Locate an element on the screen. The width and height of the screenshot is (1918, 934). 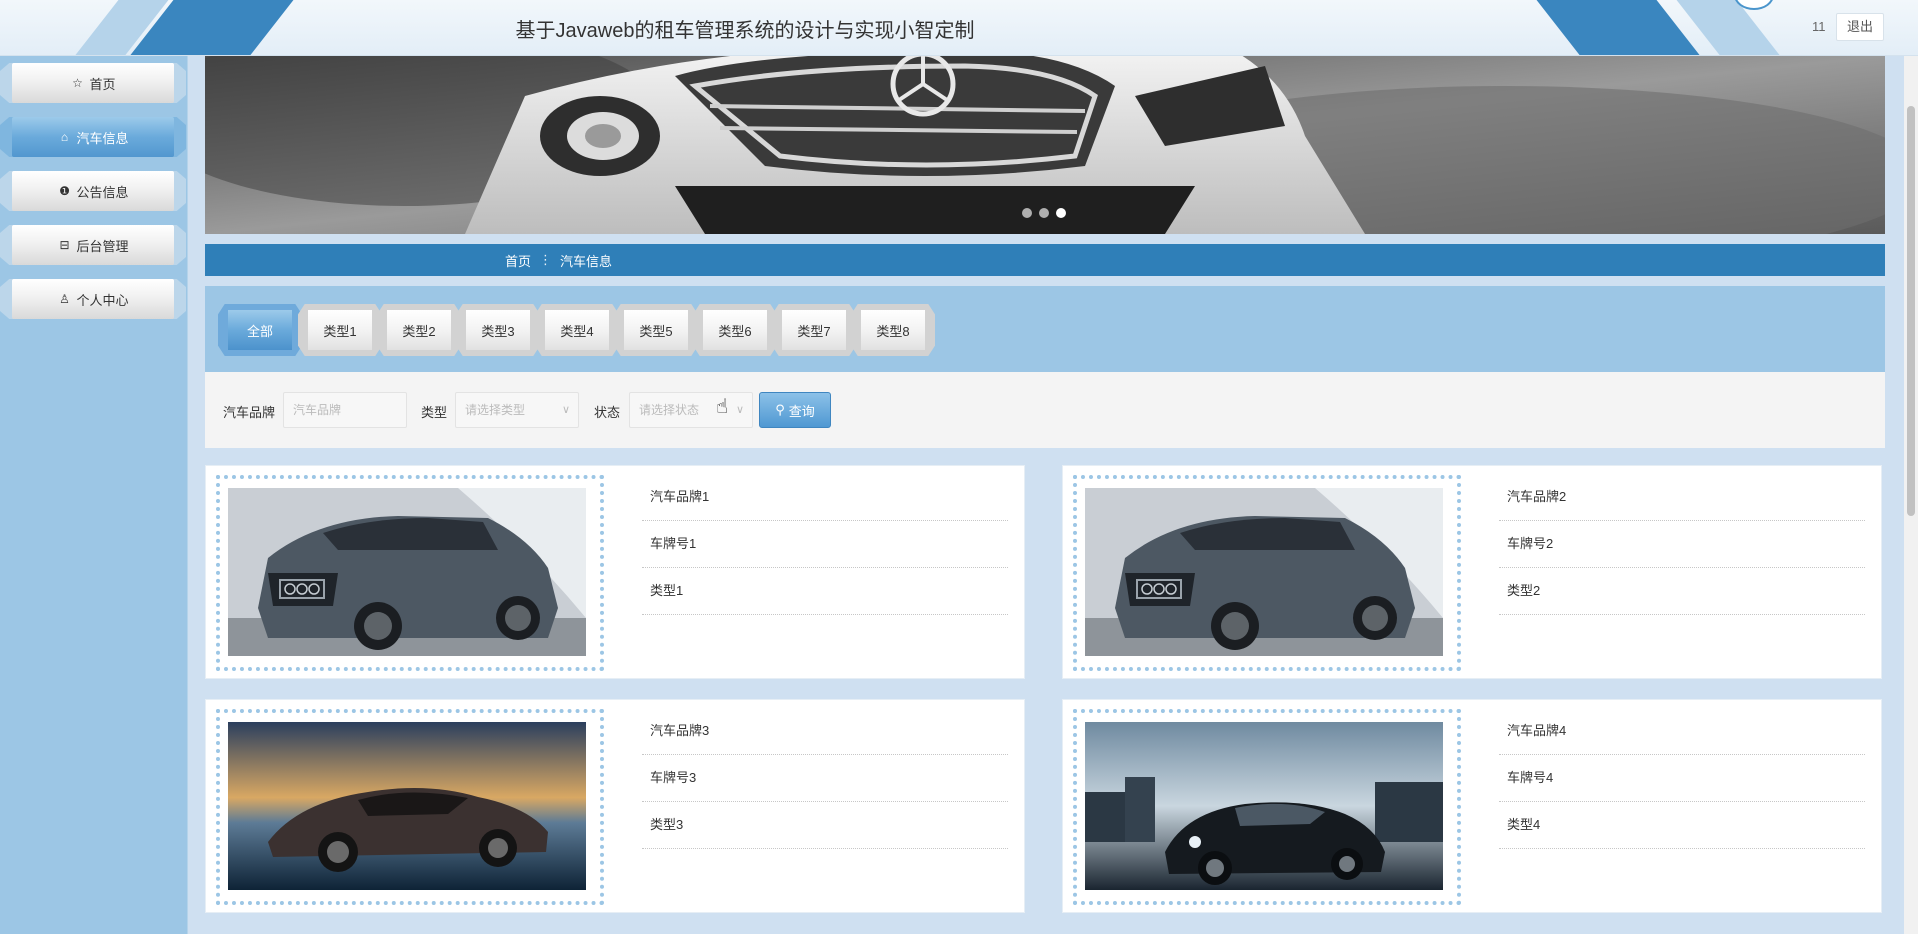
type-select: 请选择类型 ∨ is located at coordinates (517, 410).